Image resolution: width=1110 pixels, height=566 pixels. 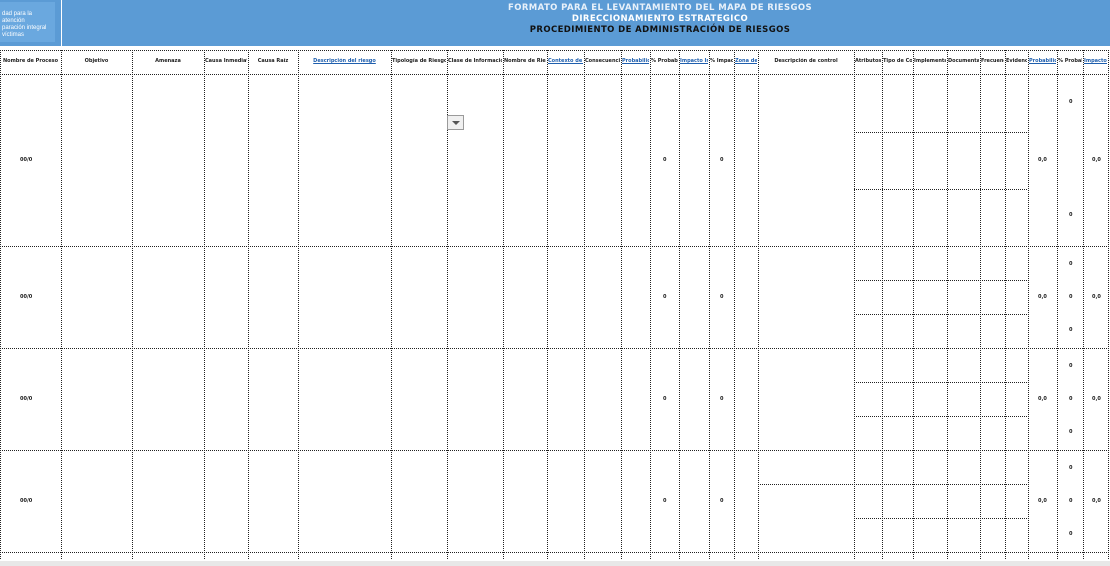 What do you see at coordinates (419, 61) in the screenshot?
I see `column-header: Tipología de Riesgo` at bounding box center [419, 61].